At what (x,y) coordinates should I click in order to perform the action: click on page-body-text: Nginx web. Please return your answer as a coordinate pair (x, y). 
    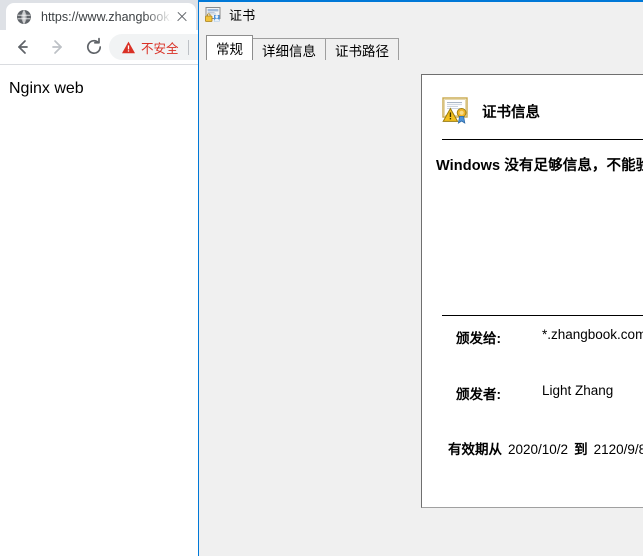
    Looking at the image, I should click on (46, 88).